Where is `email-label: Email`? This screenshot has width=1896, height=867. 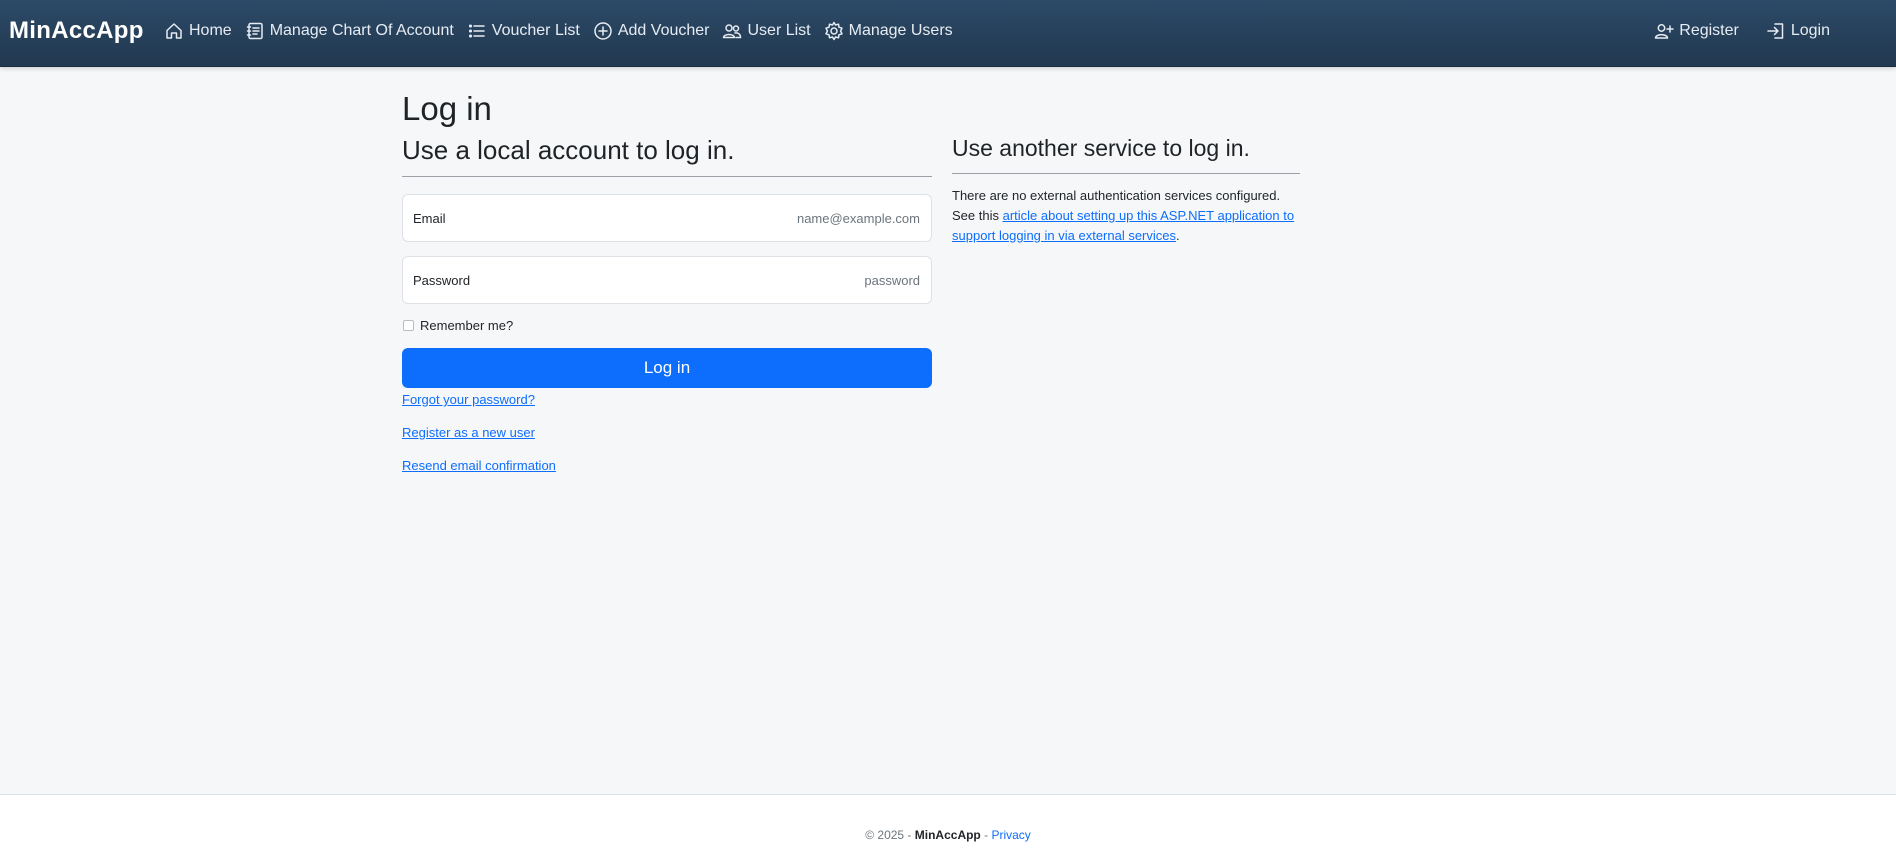 email-label: Email is located at coordinates (429, 218).